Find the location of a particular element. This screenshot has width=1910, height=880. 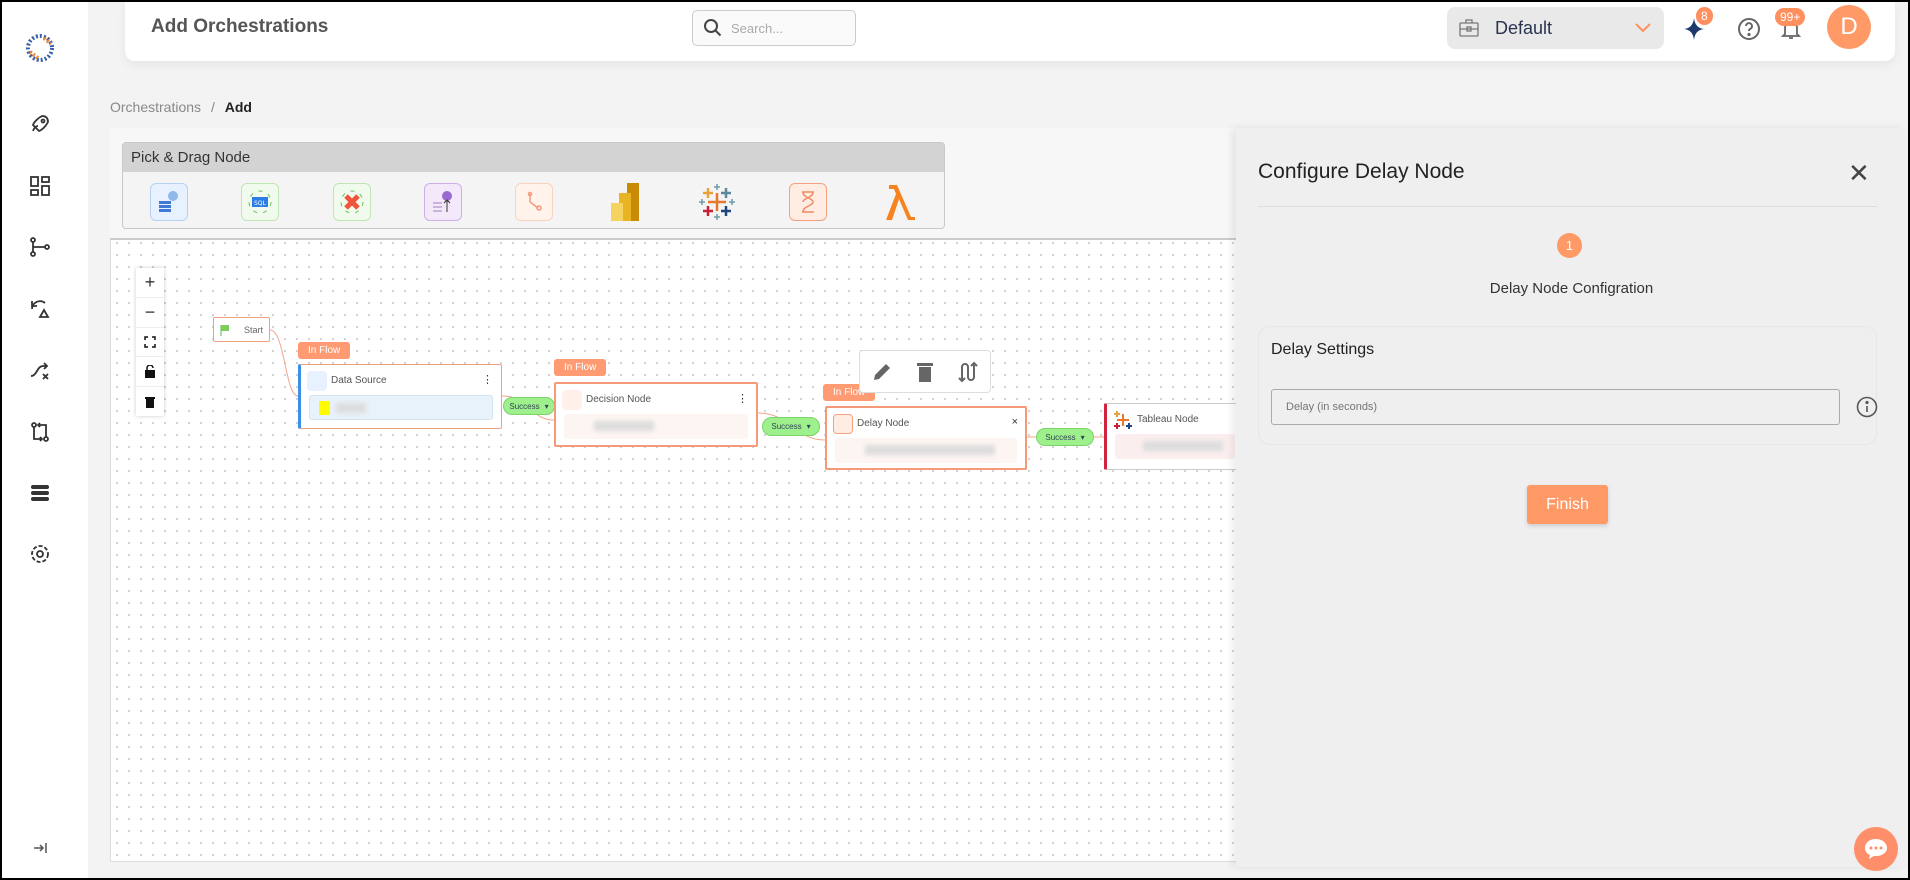

step-label: Delay Node Configration is located at coordinates (1571, 288).